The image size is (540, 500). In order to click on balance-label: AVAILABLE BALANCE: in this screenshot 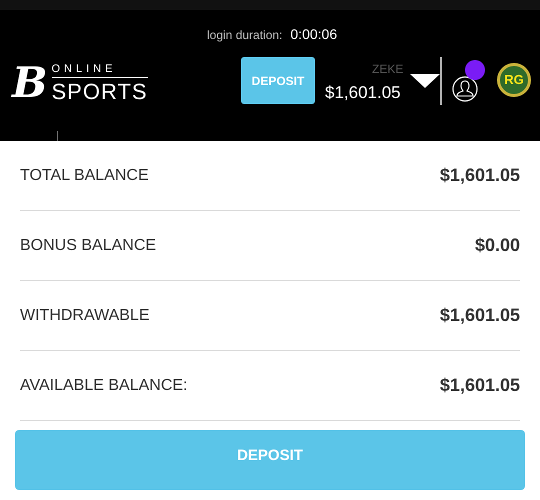, I will do `click(104, 386)`.